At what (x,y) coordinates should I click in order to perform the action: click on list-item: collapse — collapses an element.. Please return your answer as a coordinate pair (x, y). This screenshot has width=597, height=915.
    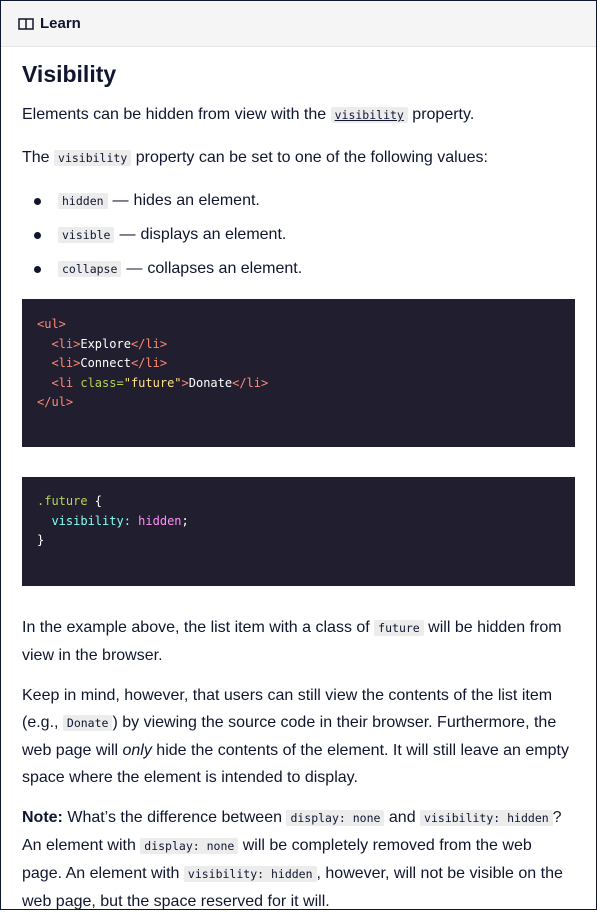
    Looking at the image, I should click on (298, 269).